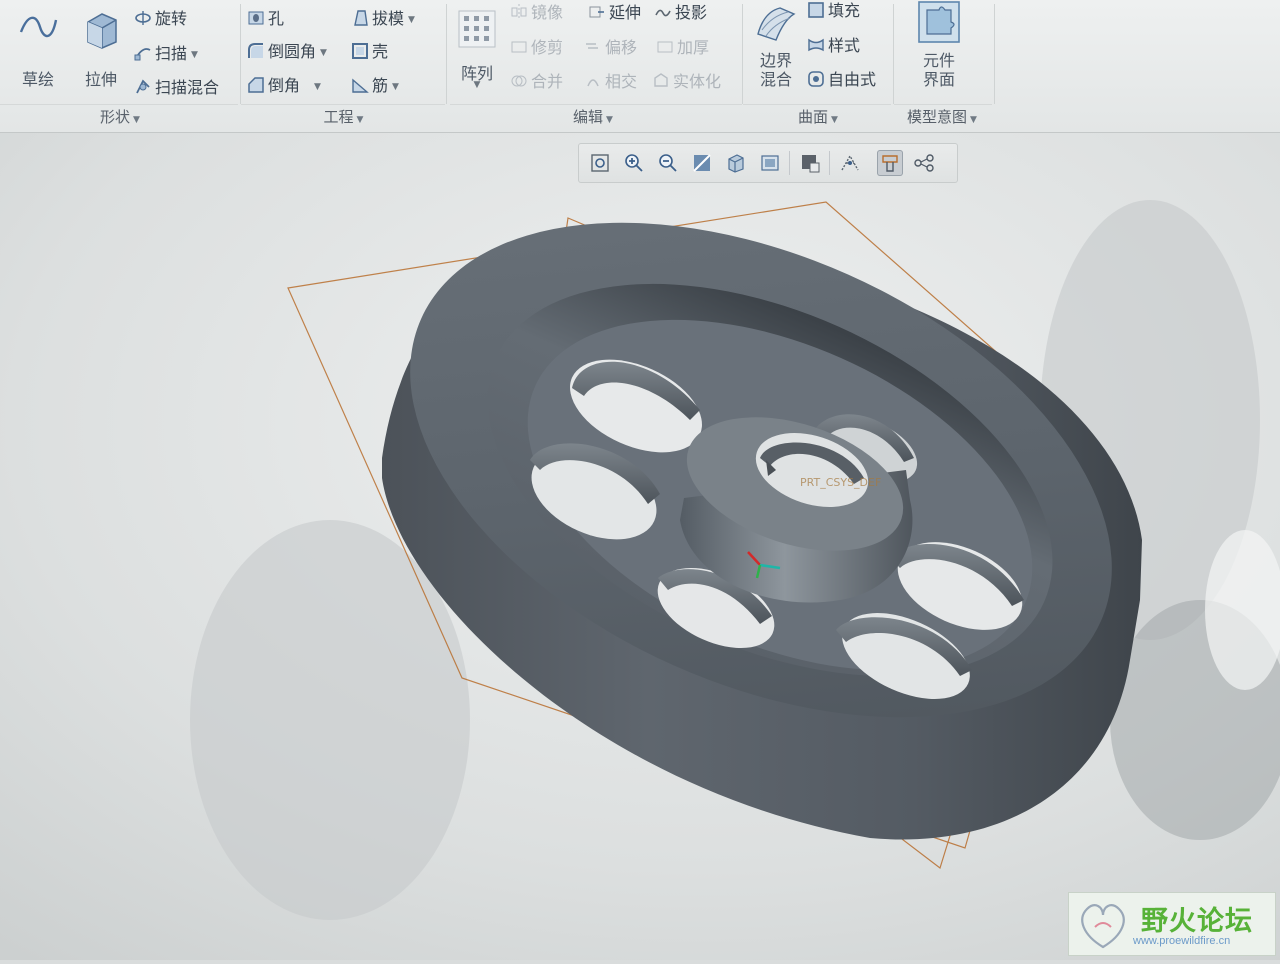 The width and height of the screenshot is (1280, 964). I want to click on sketch-label: 草绘, so click(37, 79).